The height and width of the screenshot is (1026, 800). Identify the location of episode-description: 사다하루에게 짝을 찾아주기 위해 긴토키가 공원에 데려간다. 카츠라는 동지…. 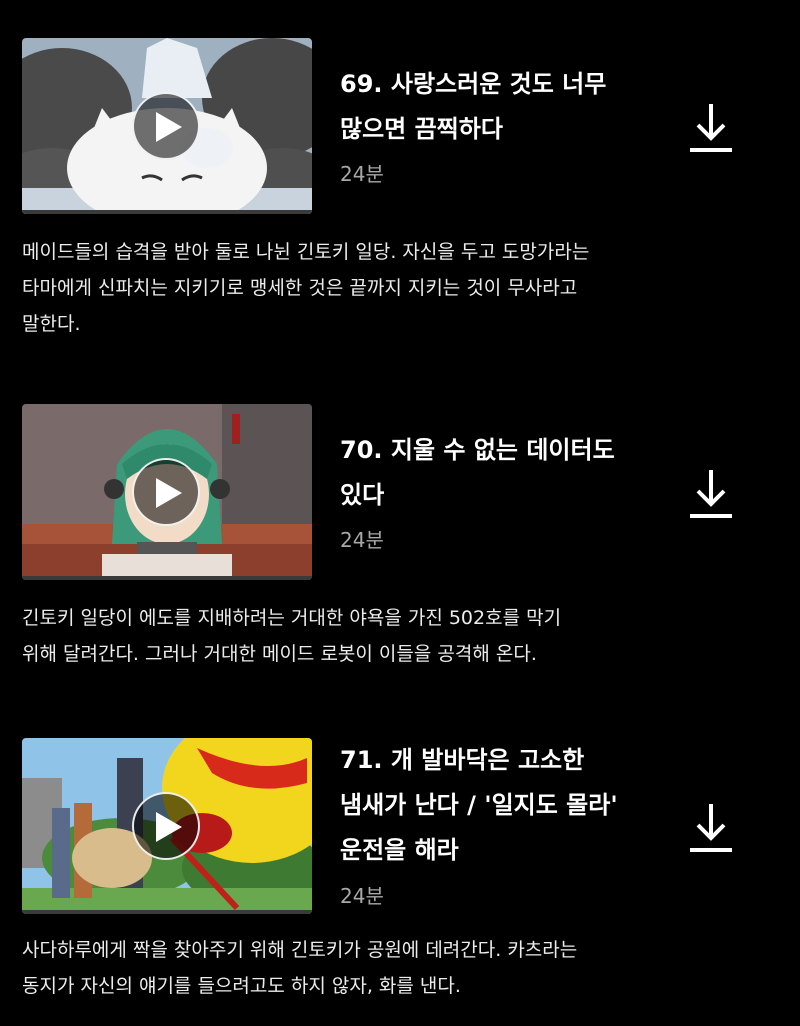
(300, 968).